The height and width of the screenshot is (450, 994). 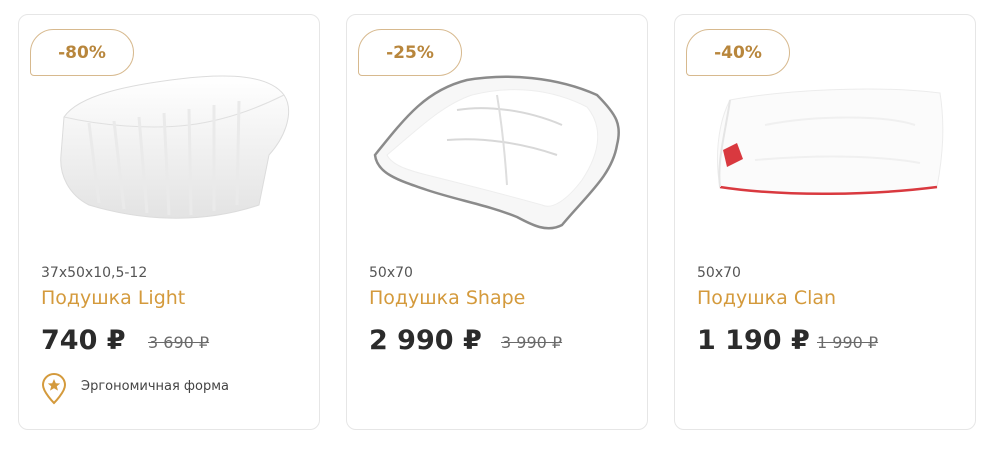 What do you see at coordinates (179, 342) in the screenshot?
I see `old-price: 3 690 ₽` at bounding box center [179, 342].